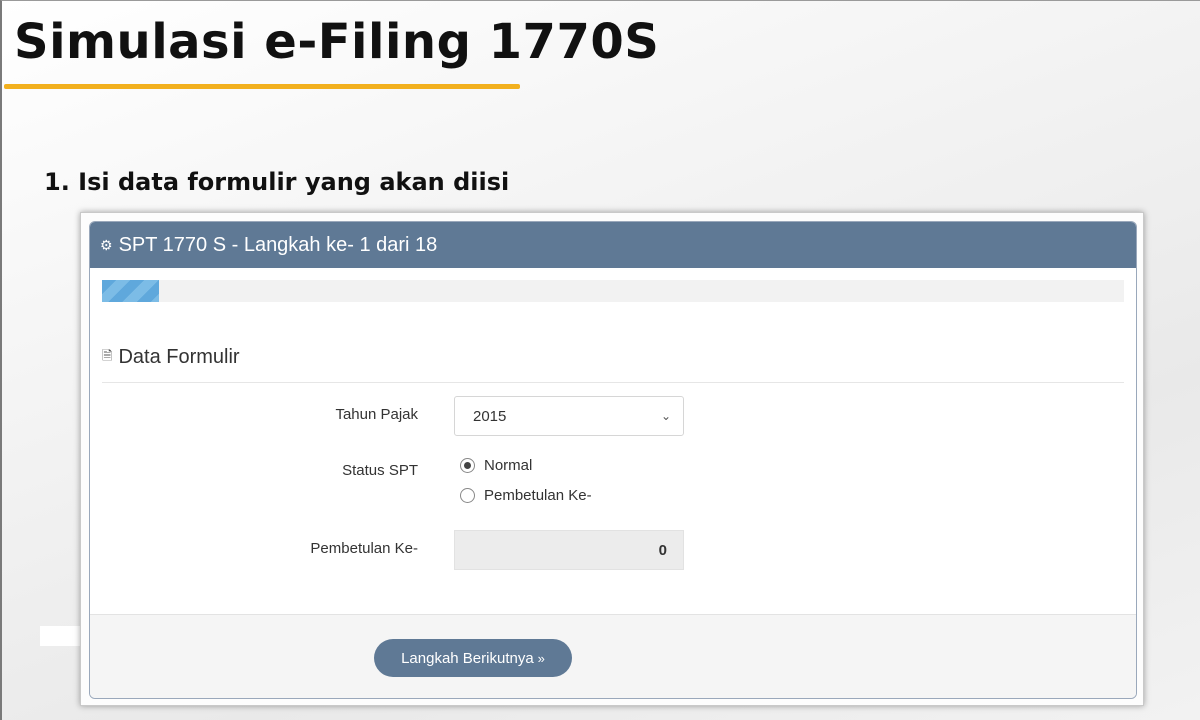 The width and height of the screenshot is (1200, 720). What do you see at coordinates (490, 416) in the screenshot?
I see `tahun-pajak-value: 2015` at bounding box center [490, 416].